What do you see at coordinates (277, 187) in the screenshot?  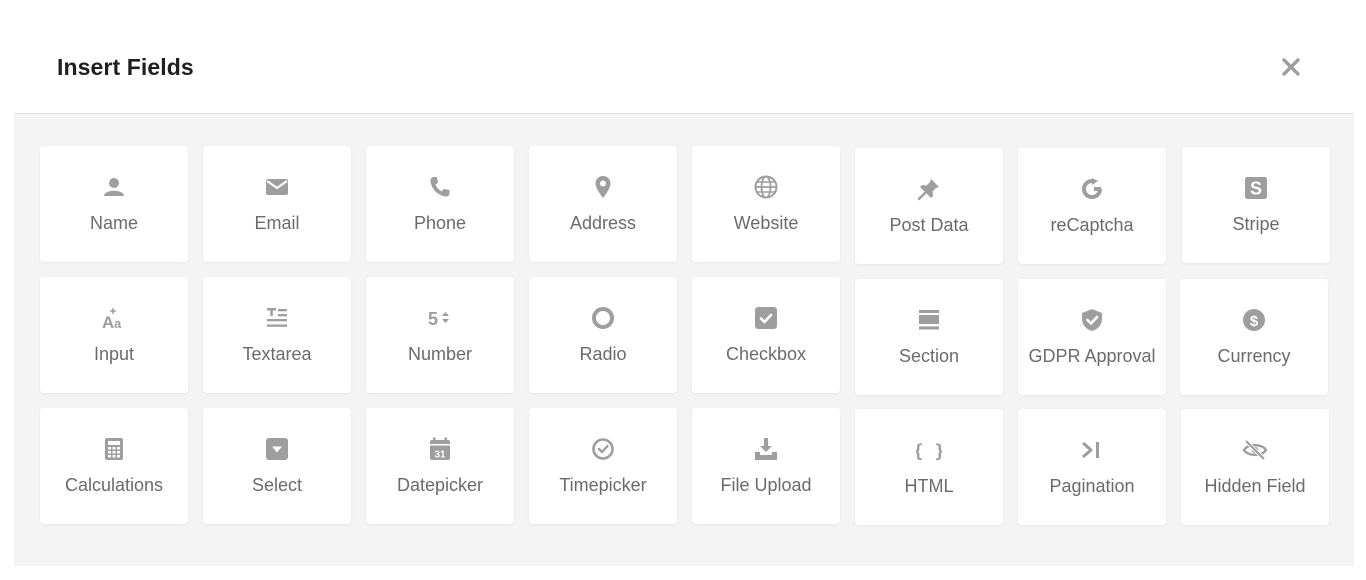 I see `envelope-icon` at bounding box center [277, 187].